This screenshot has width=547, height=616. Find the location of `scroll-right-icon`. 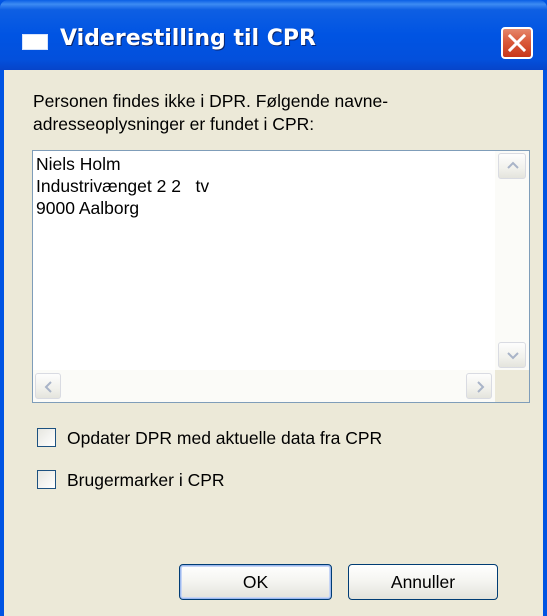

scroll-right-icon is located at coordinates (481, 387).